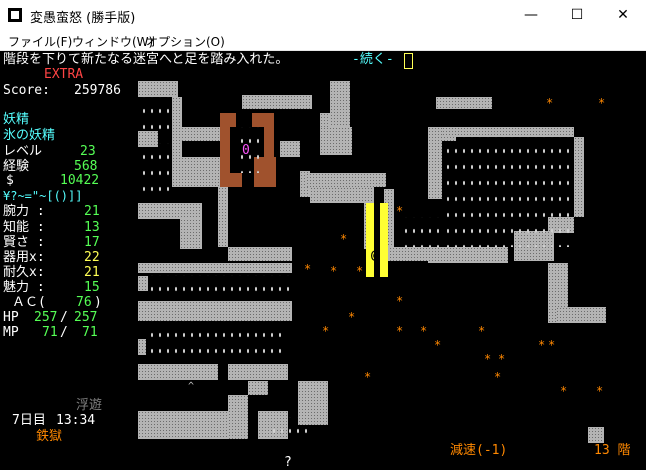 This screenshot has height=470, width=646. I want to click on wis-value: 17, so click(92, 242).